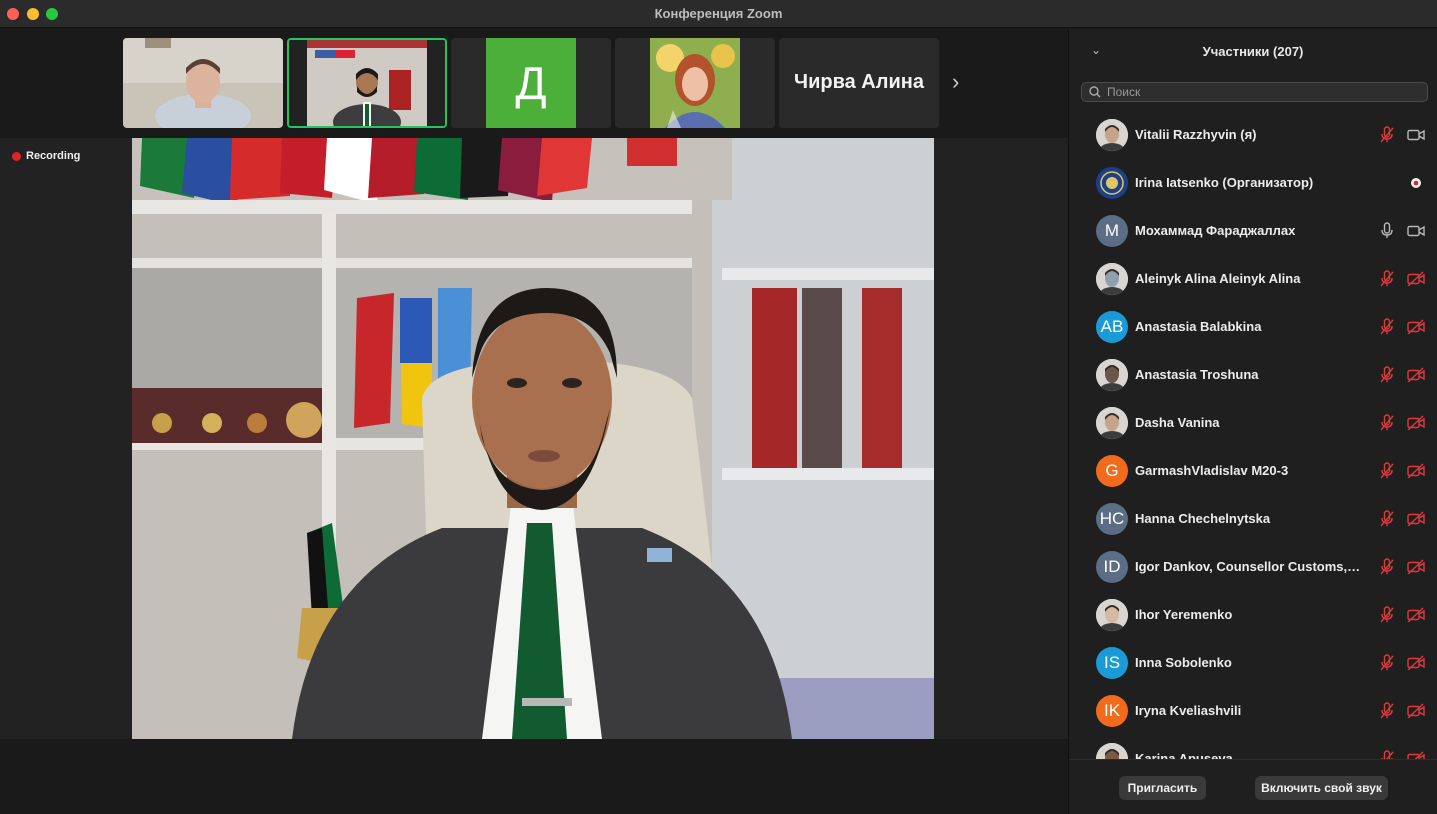  Describe the element at coordinates (1203, 518) in the screenshot. I see `participant-name: Hanna Chechelnytska` at that location.